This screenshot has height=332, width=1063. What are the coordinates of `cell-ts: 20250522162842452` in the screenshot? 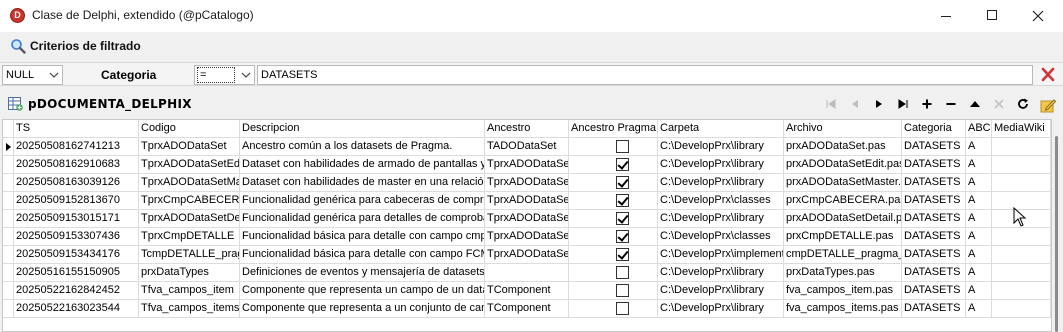 It's located at (76, 291).